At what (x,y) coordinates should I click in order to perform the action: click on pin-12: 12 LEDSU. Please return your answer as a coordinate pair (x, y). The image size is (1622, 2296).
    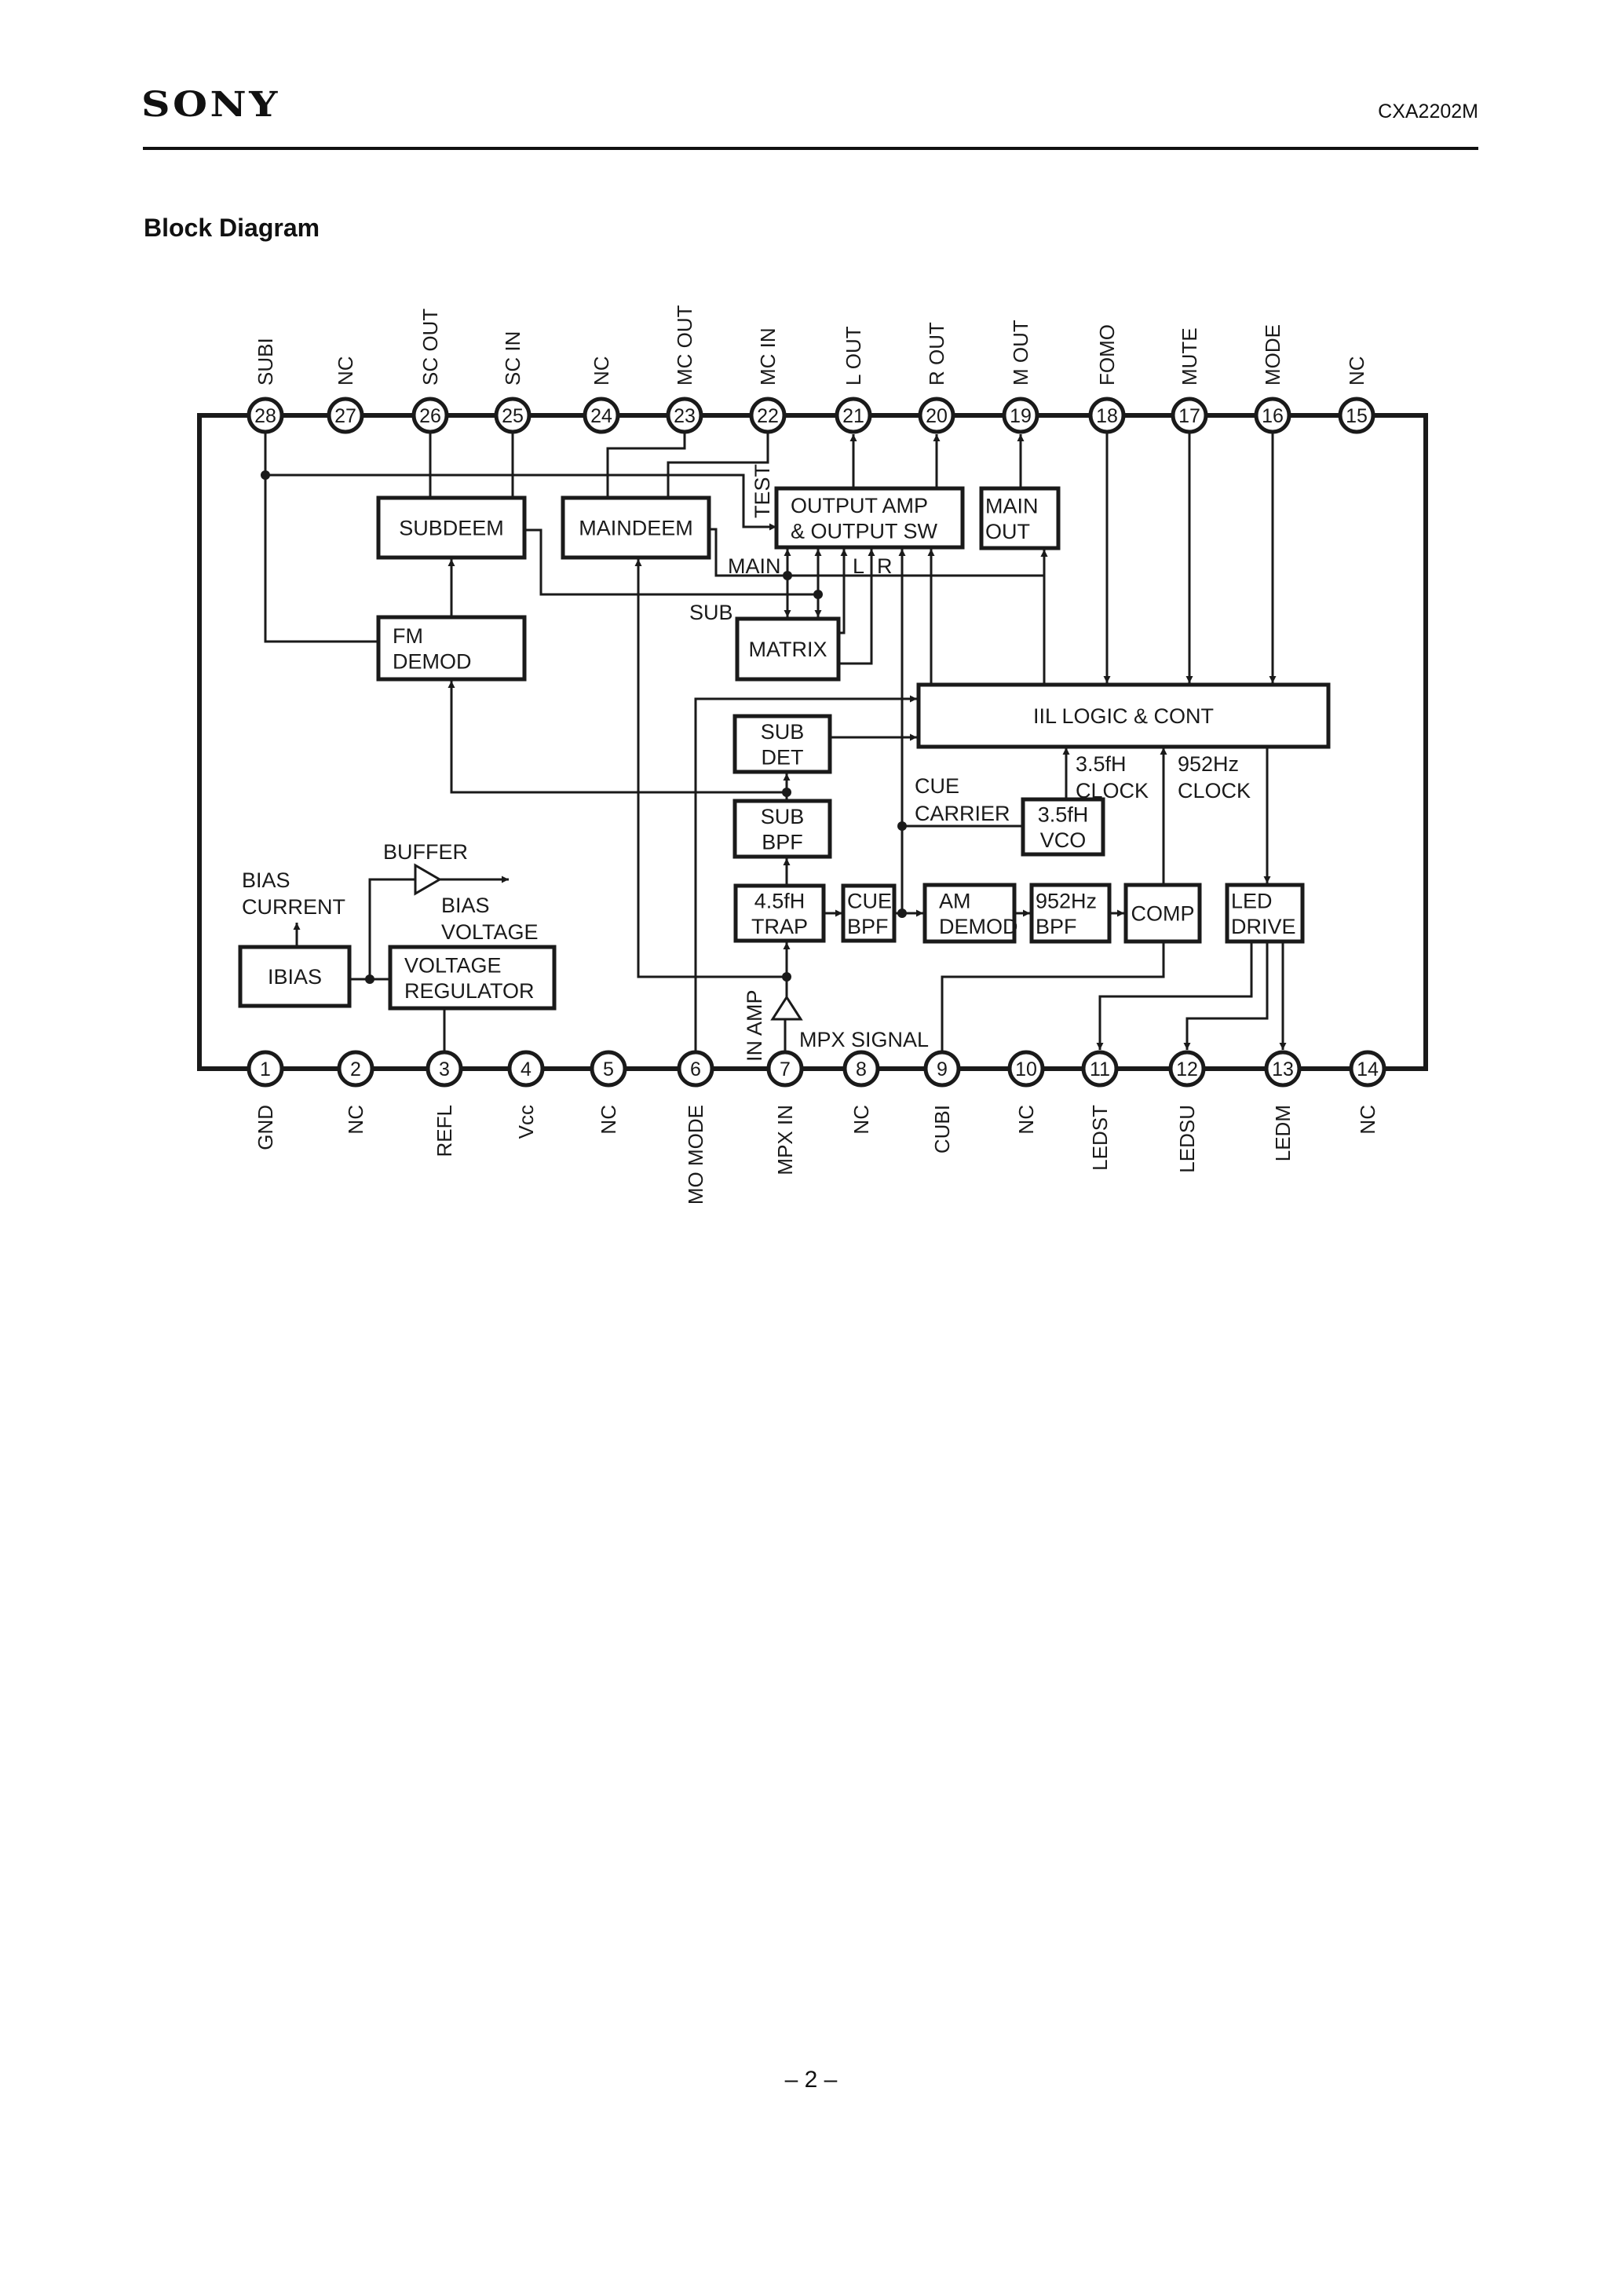
    Looking at the image, I should click on (1187, 1112).